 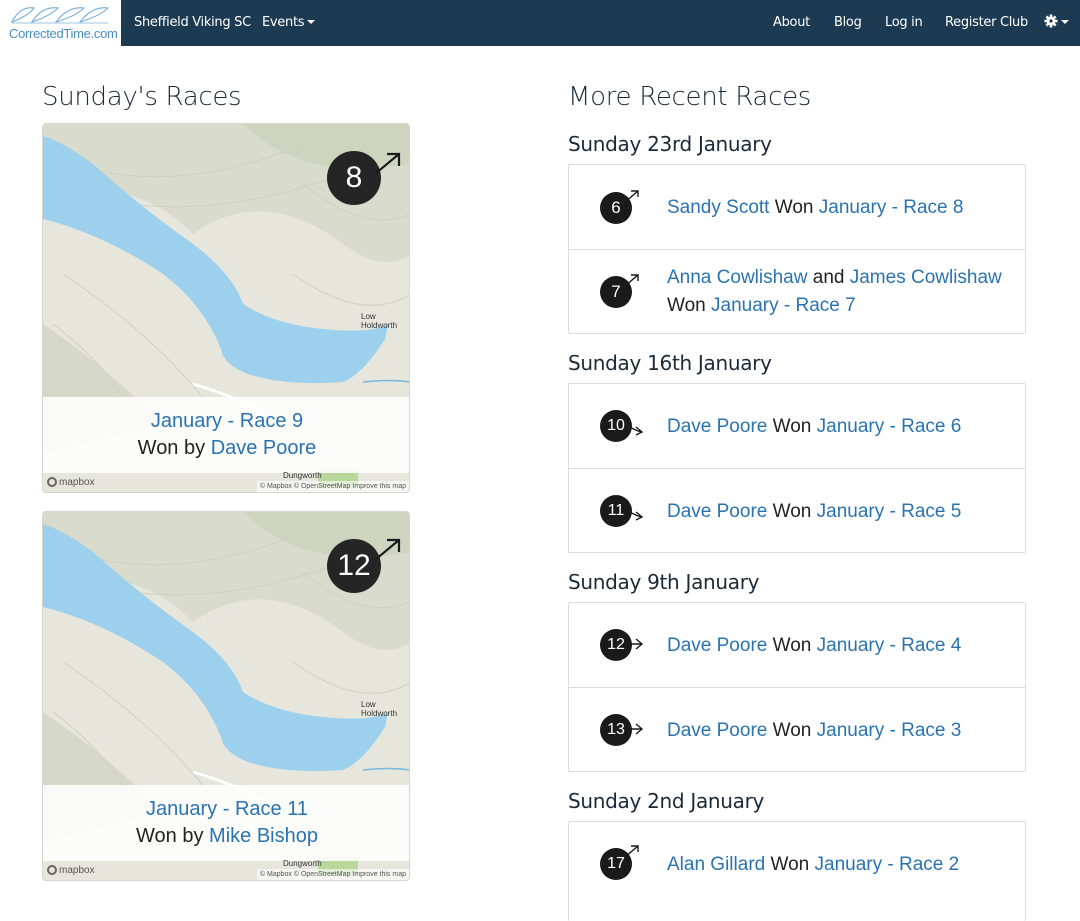 I want to click on race-map-caption: January - Race 11 Won by Mike Bishop, so click(x=226, y=823).